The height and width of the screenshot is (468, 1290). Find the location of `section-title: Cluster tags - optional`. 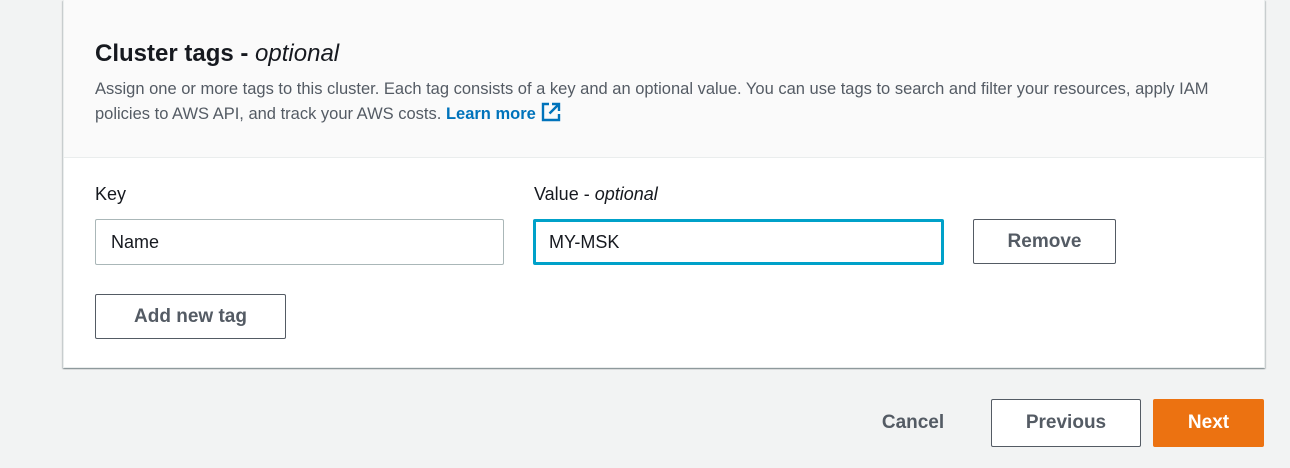

section-title: Cluster tags - optional is located at coordinates (217, 54).